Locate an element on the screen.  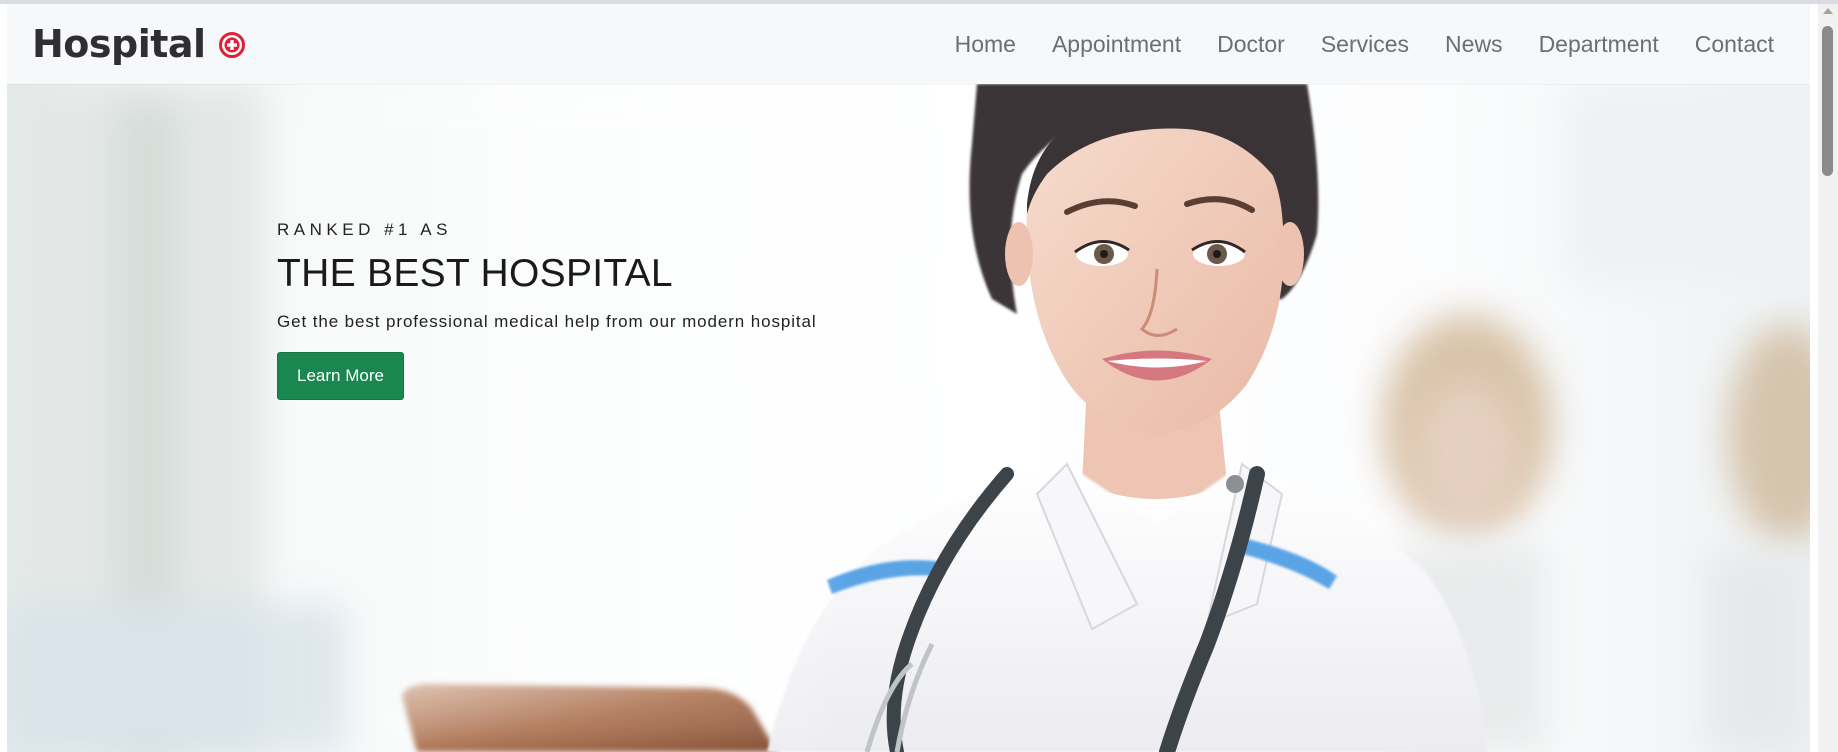
scroll-up-icon is located at coordinates (1828, 11).